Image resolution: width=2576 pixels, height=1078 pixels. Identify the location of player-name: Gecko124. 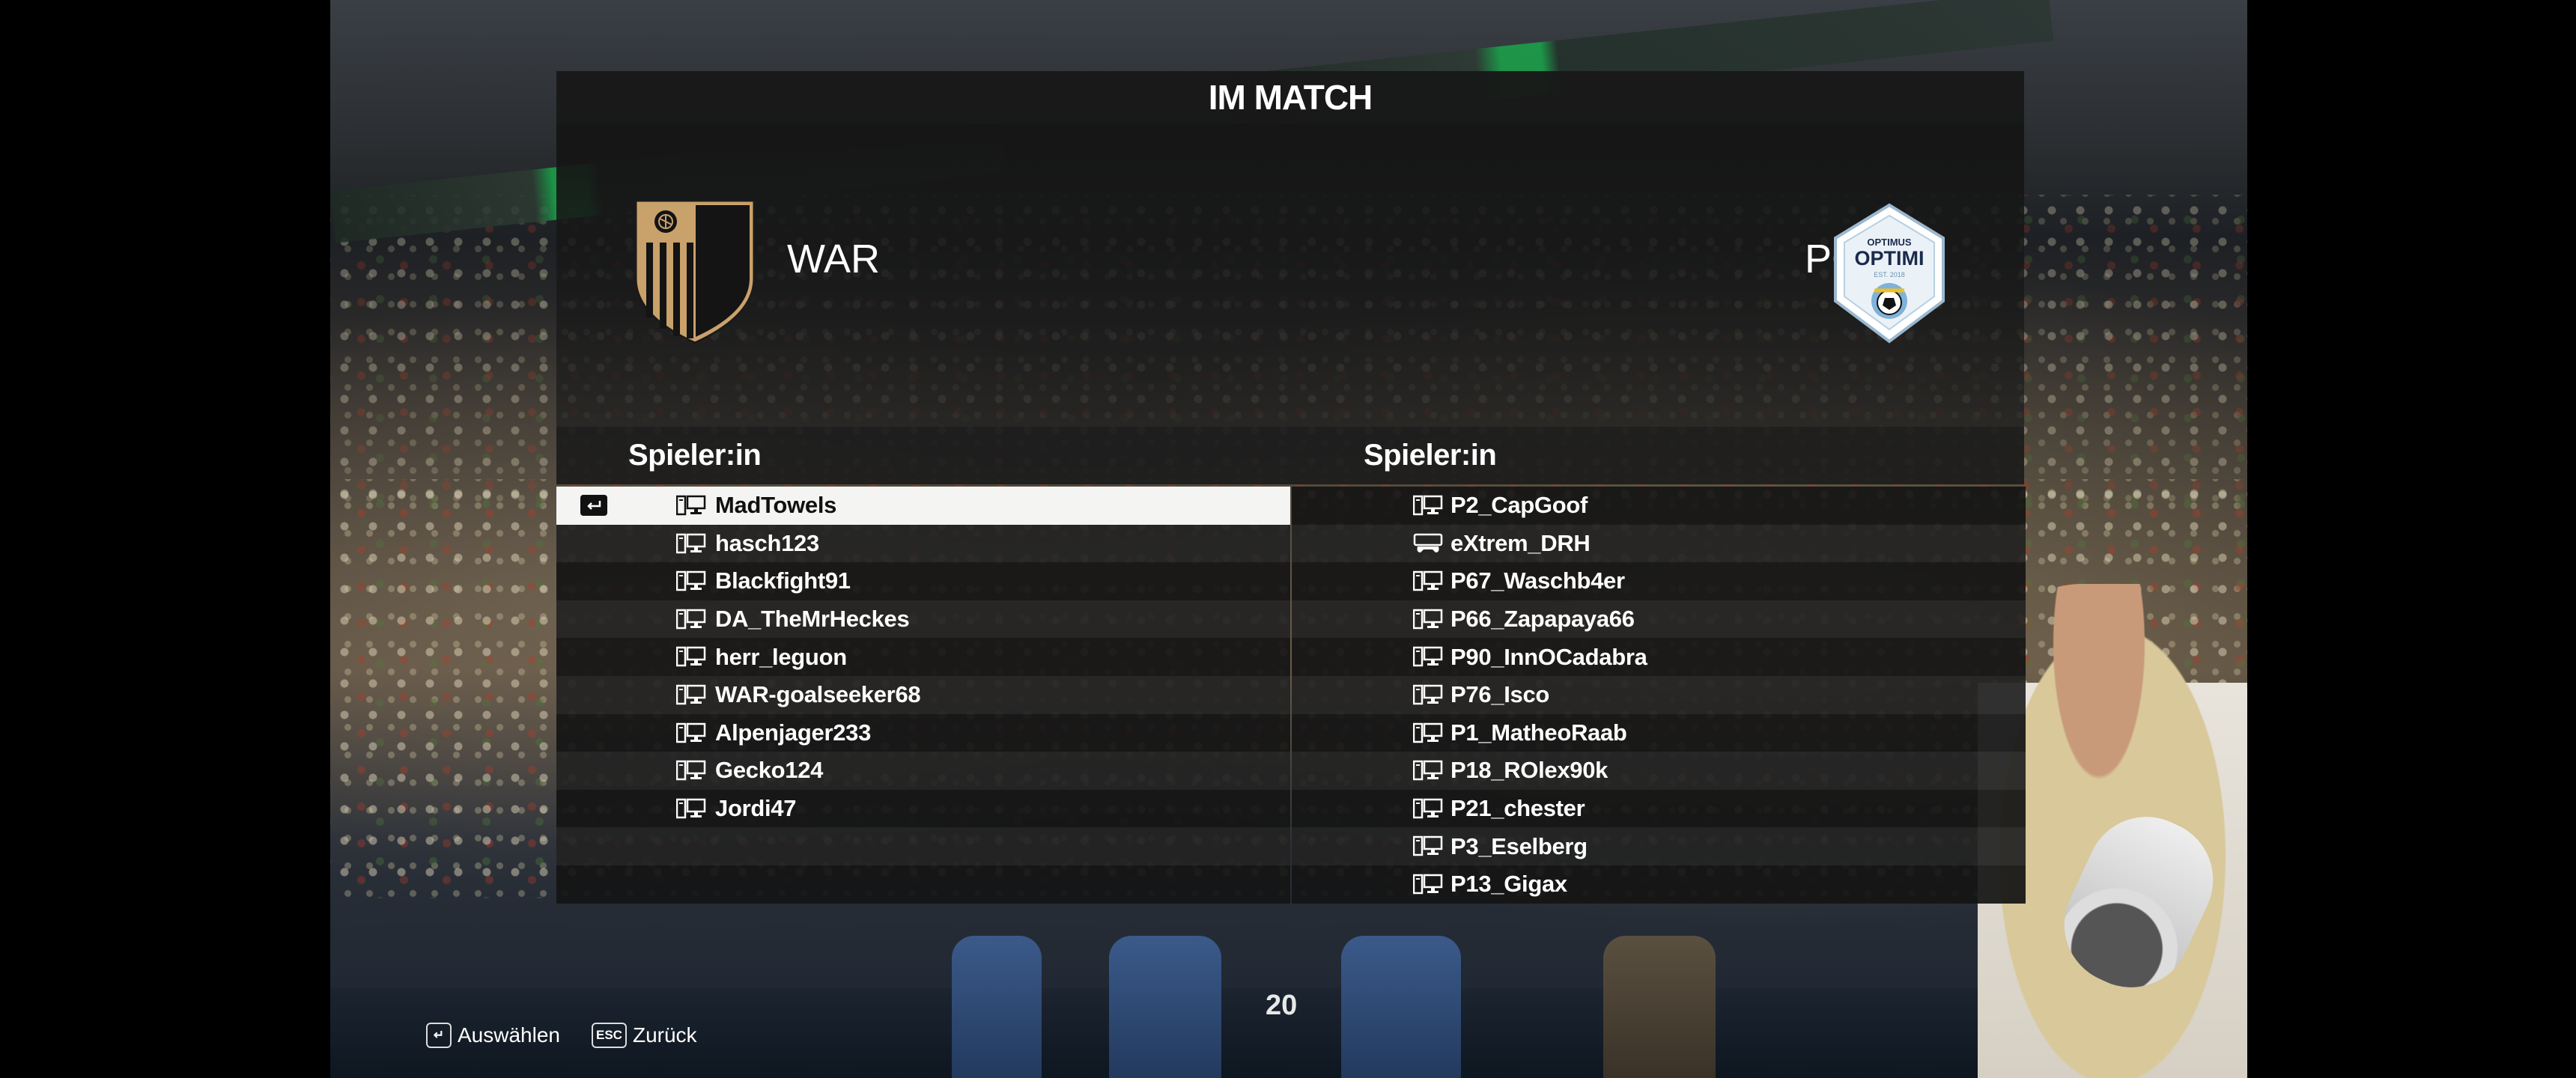
(769, 770).